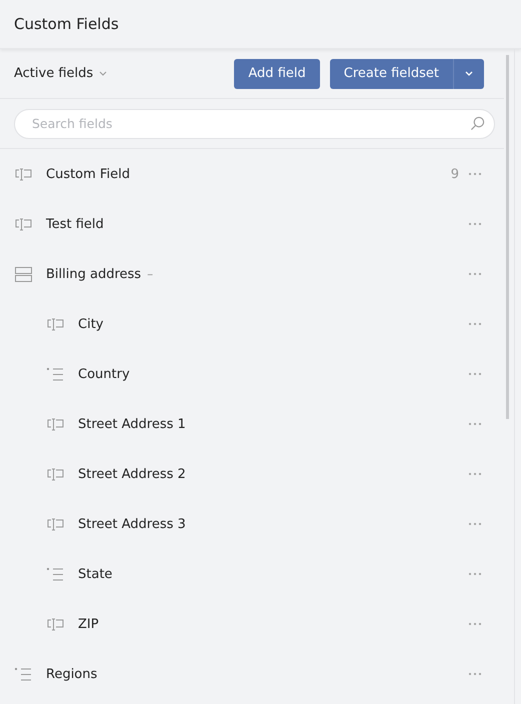  What do you see at coordinates (66, 24) in the screenshot?
I see `page-title: Custom Fields` at bounding box center [66, 24].